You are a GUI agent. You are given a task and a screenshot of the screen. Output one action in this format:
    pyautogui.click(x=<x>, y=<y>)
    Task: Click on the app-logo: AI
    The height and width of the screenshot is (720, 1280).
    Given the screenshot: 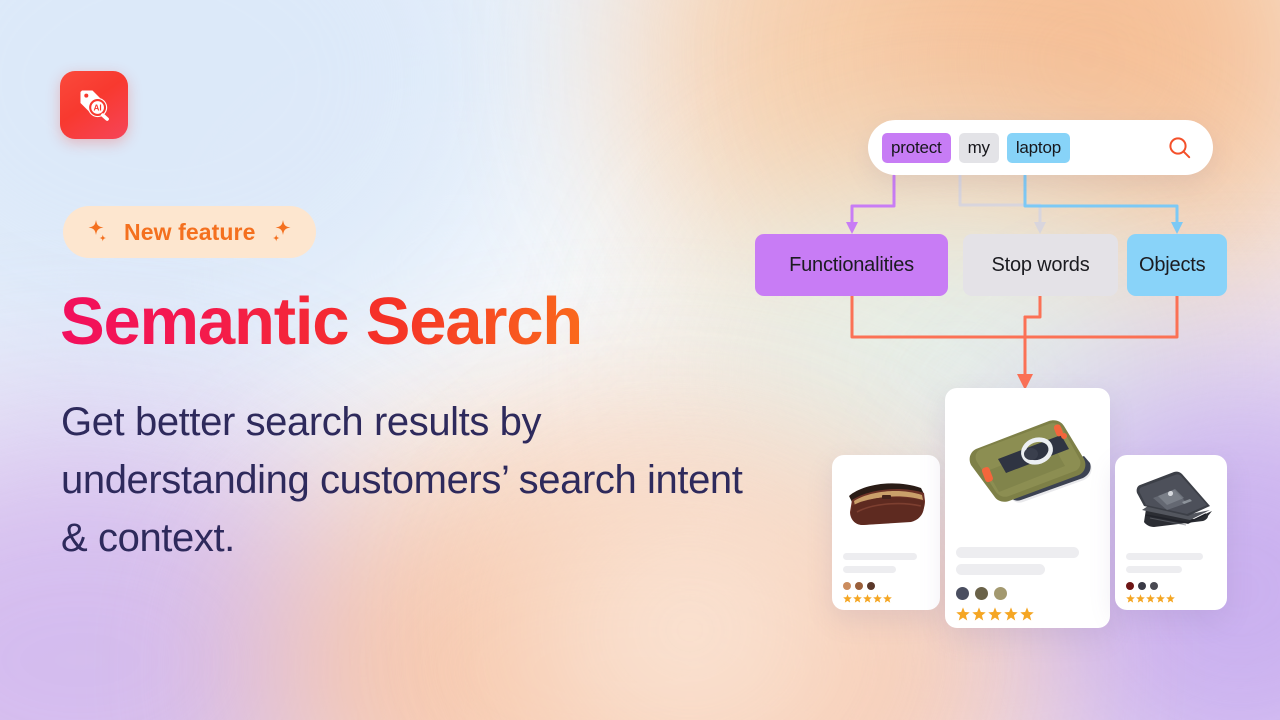 What is the action you would take?
    pyautogui.click(x=94, y=105)
    